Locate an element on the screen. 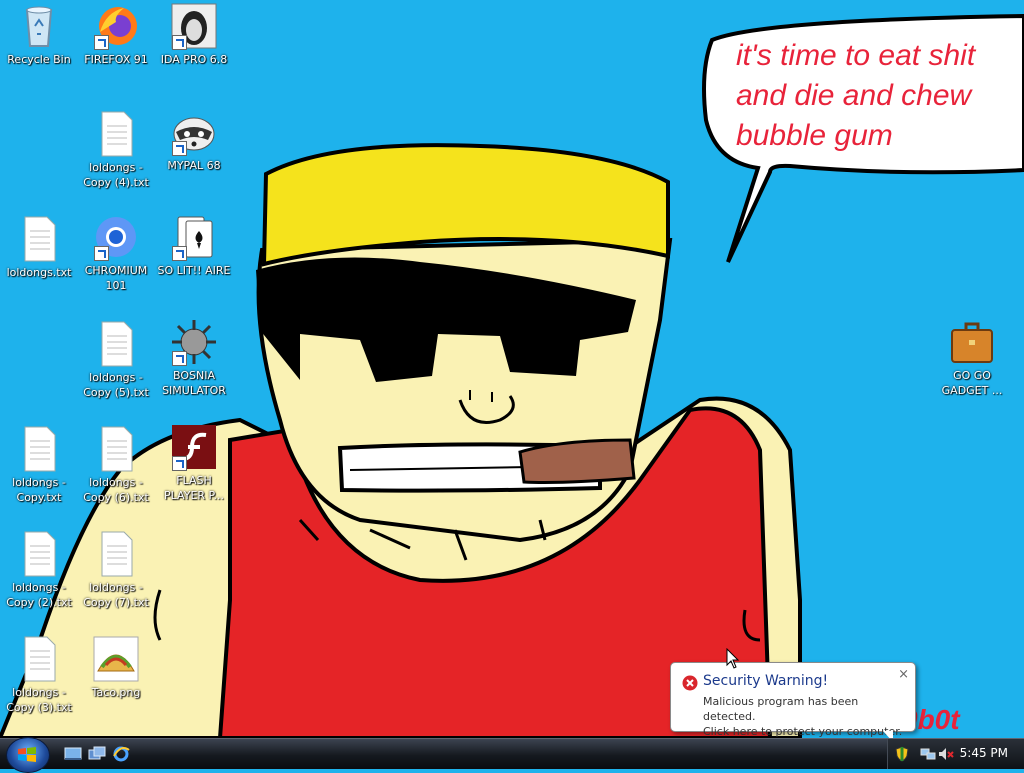 The height and width of the screenshot is (773, 1024). recycle-bin-icon is located at coordinates (39, 26).